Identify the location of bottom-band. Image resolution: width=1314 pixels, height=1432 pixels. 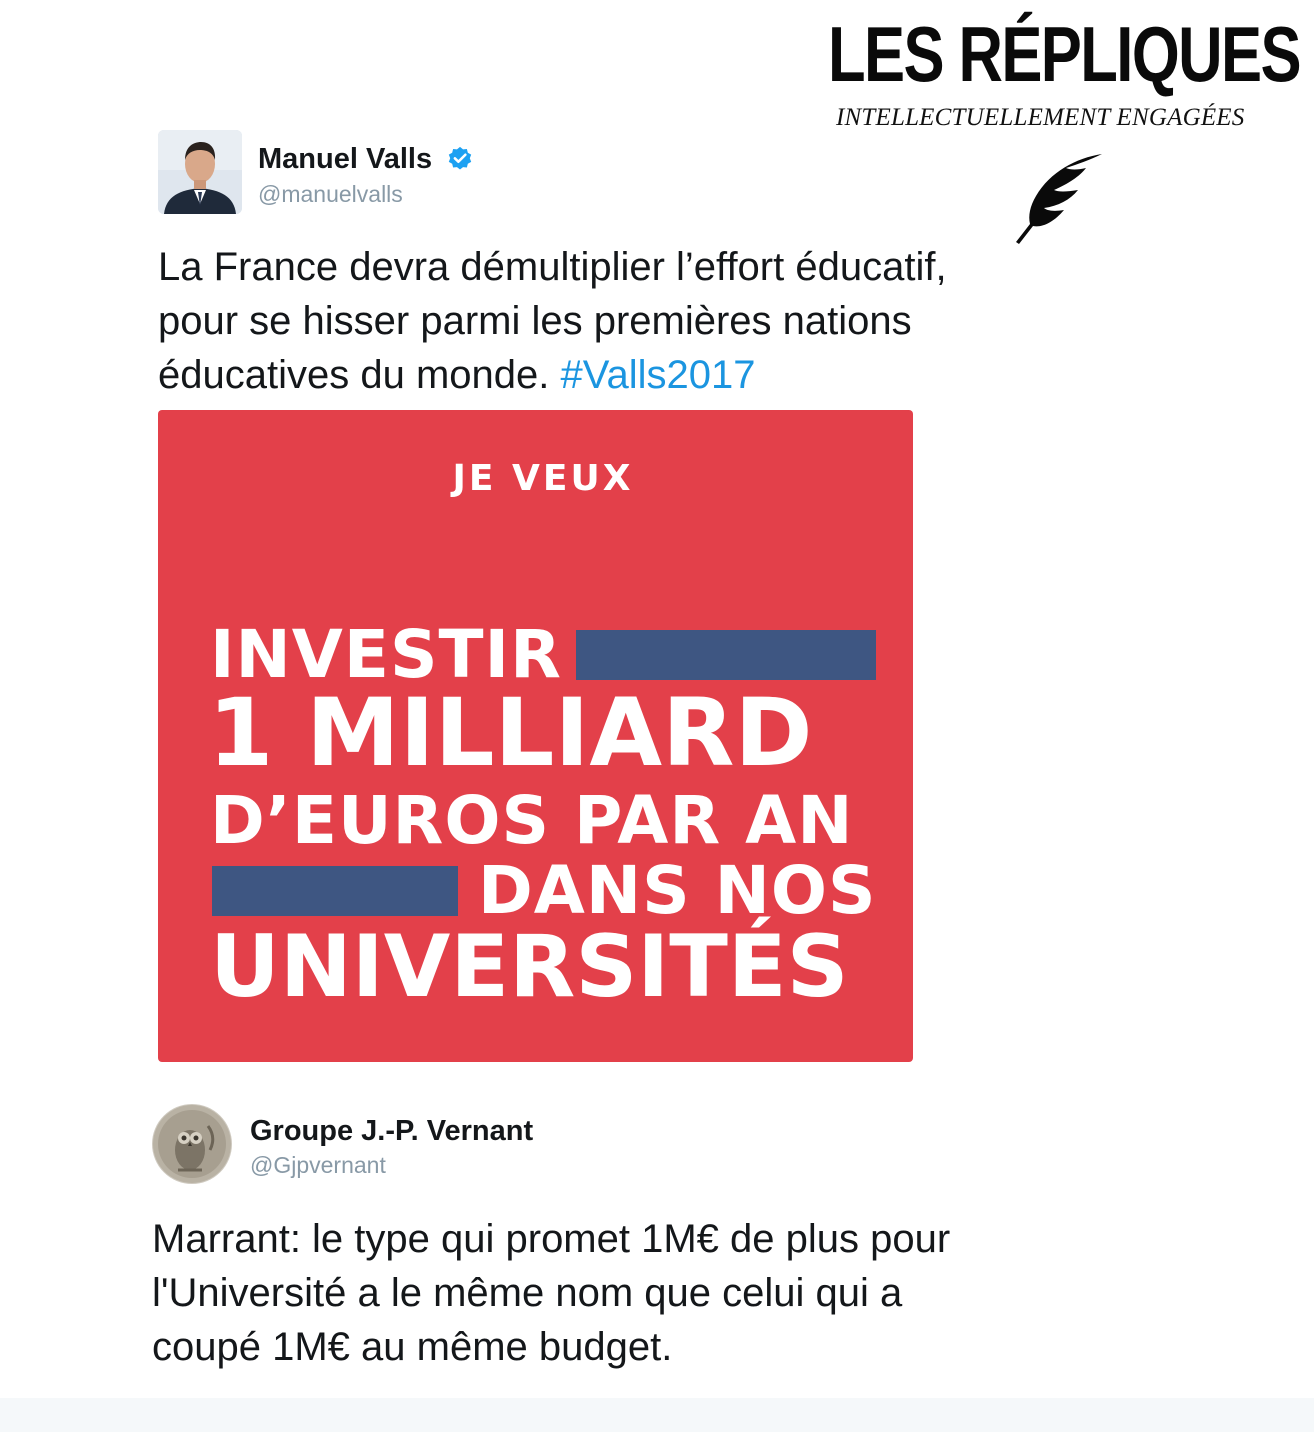
(657, 1415).